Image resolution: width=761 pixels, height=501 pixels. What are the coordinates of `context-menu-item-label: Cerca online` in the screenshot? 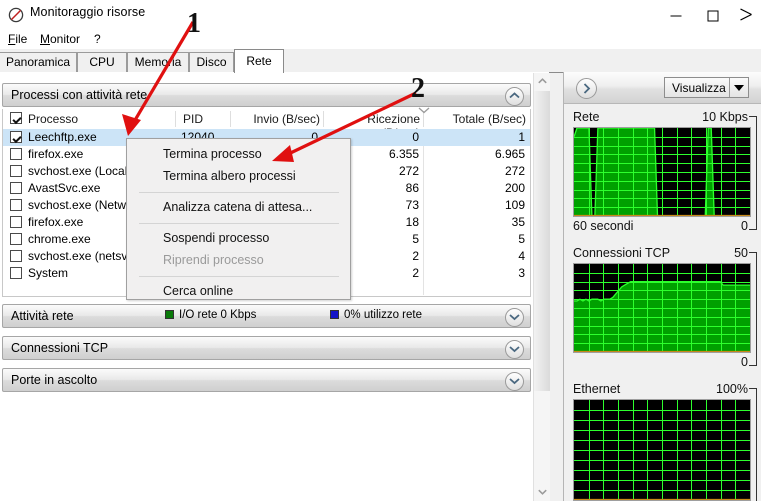 It's located at (198, 291).